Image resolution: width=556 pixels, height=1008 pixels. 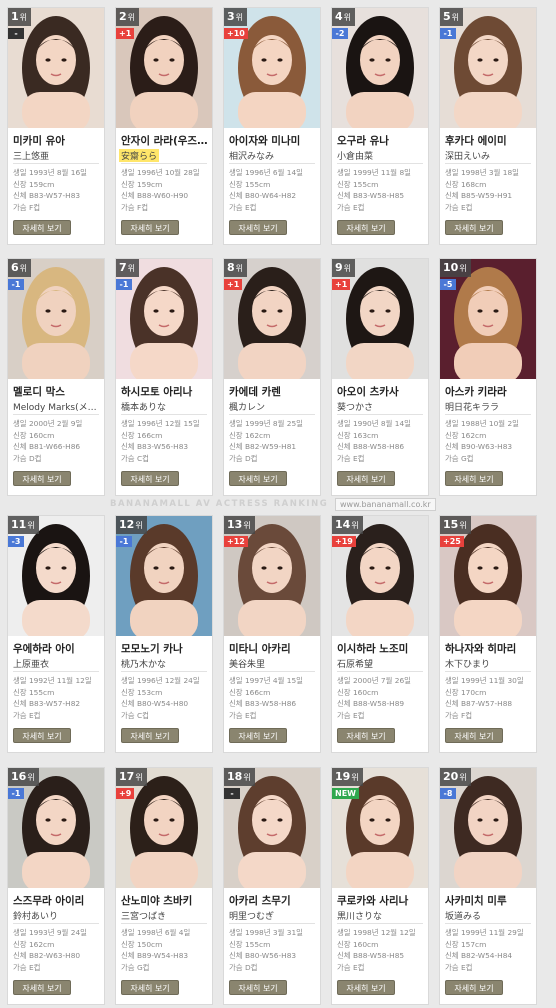 I want to click on body-size: 신체 B89-W54-H83, so click(x=155, y=956).